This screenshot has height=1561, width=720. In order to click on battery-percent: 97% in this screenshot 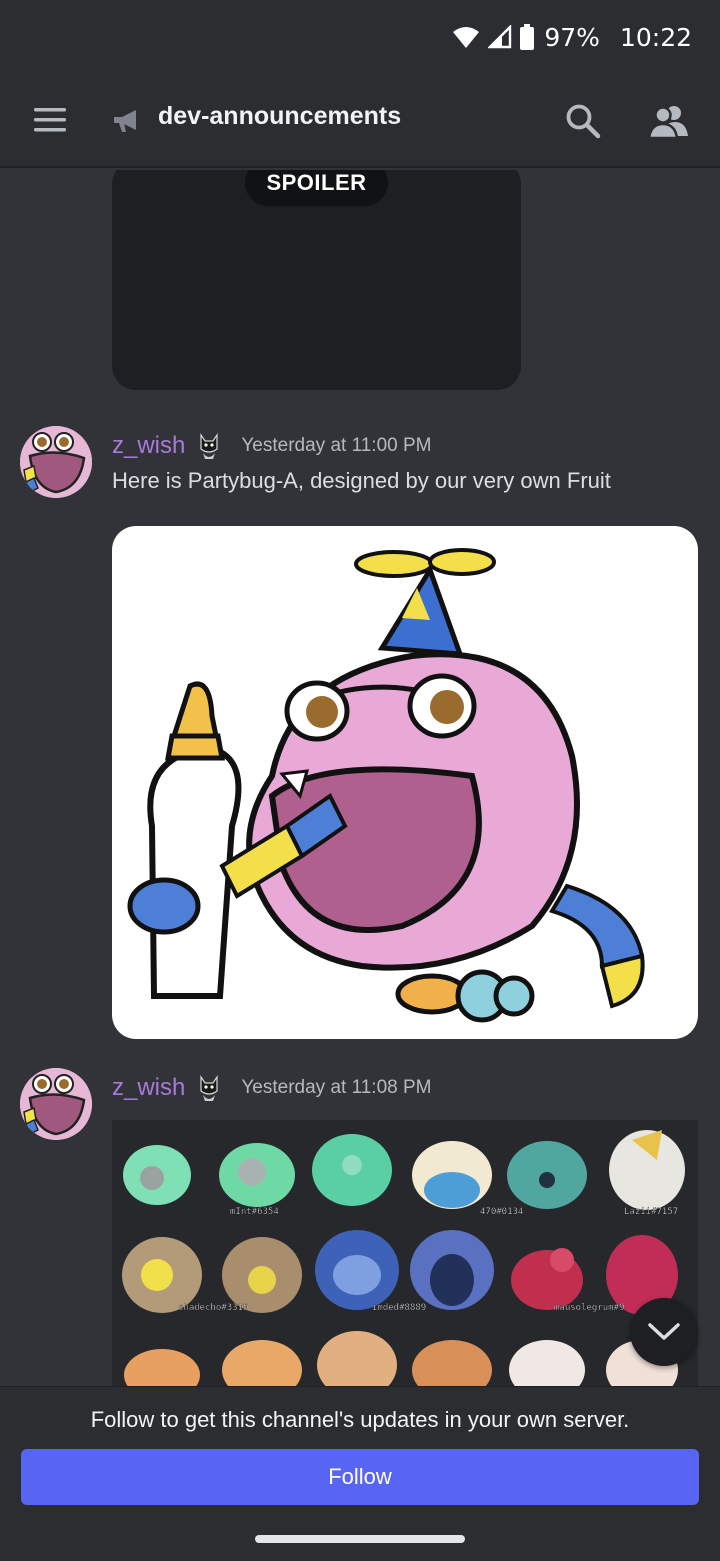, I will do `click(572, 37)`.